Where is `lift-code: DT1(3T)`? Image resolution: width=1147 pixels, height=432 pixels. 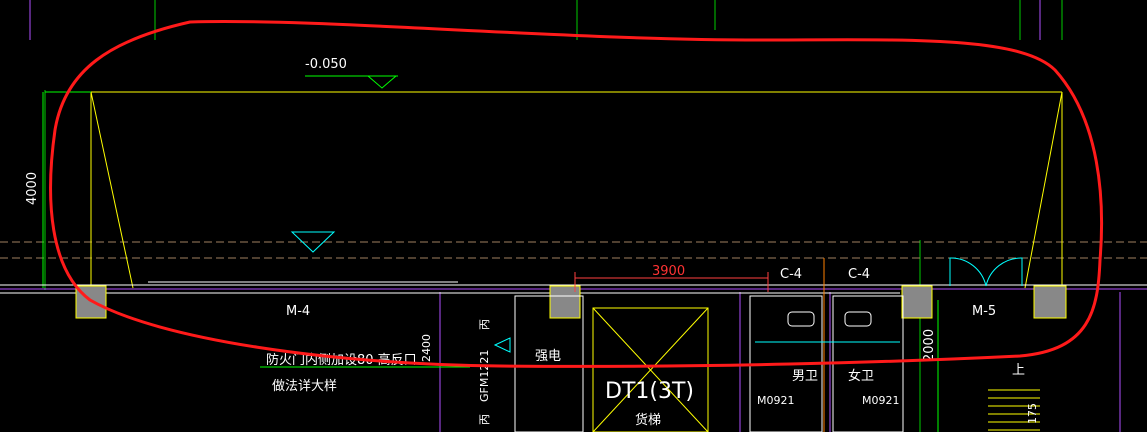 lift-code: DT1(3T) is located at coordinates (649, 391).